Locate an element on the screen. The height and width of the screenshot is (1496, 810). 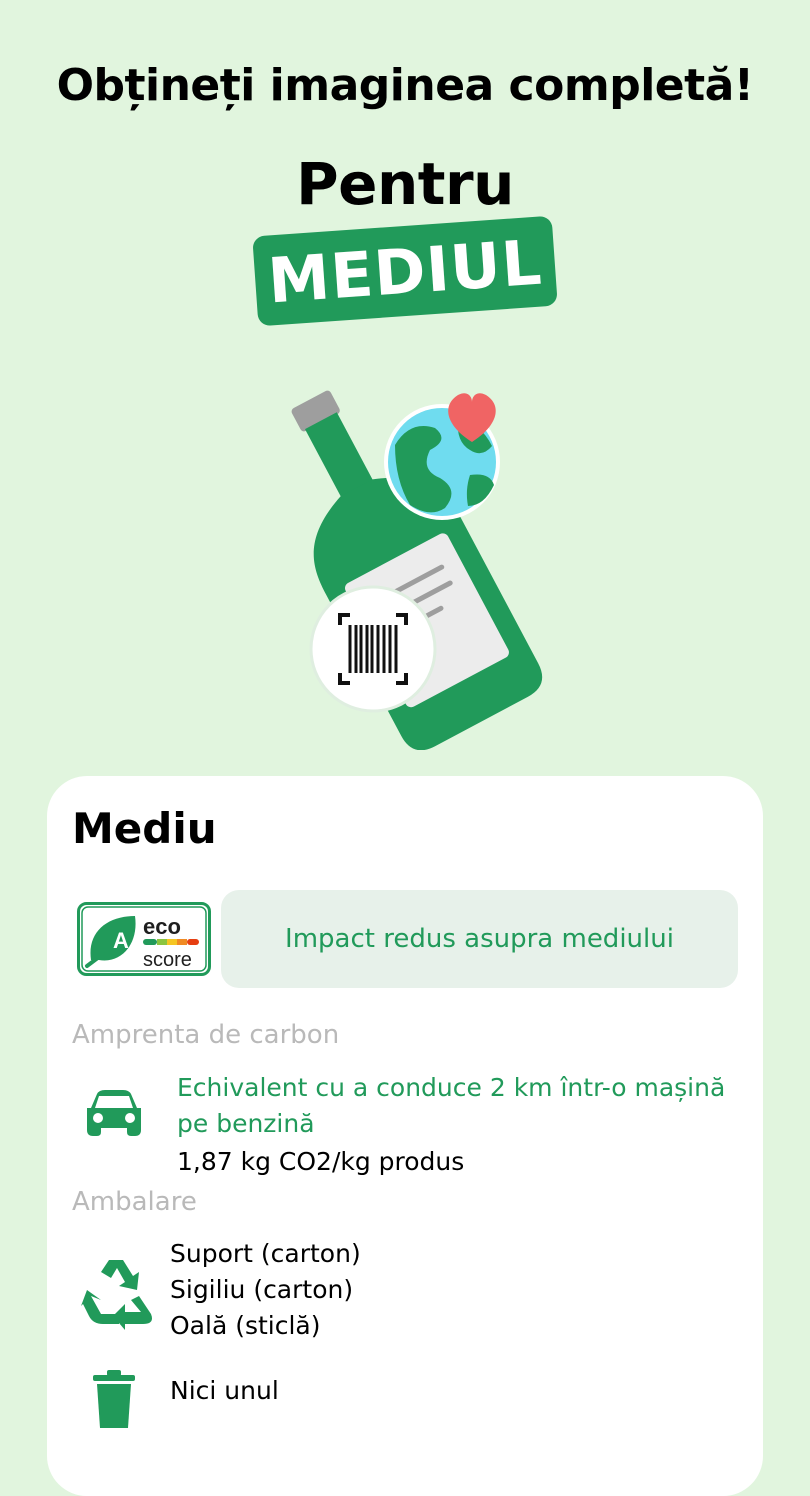
ecoscore-logo-top: eco is located at coordinates (162, 926).